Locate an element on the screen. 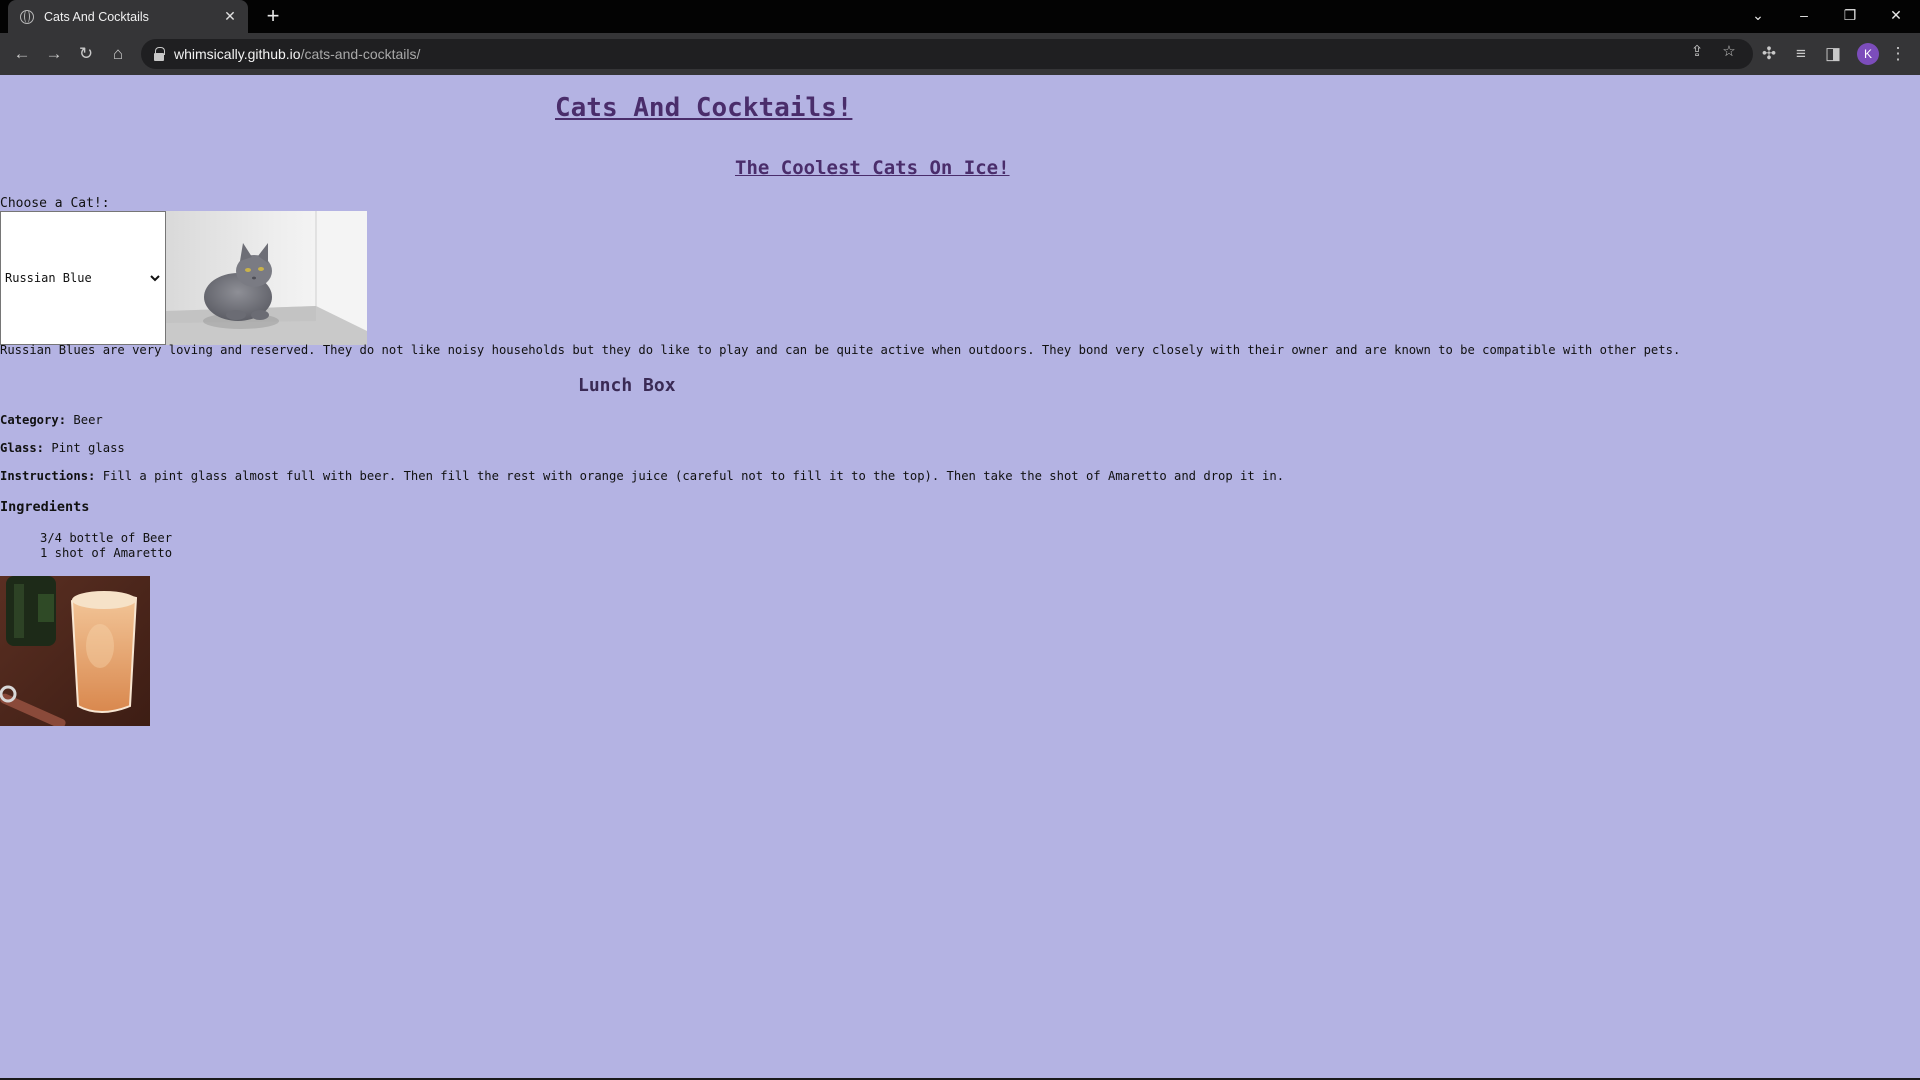 This screenshot has height=1080, width=1920. home-icon: ⌂ is located at coordinates (118, 54).